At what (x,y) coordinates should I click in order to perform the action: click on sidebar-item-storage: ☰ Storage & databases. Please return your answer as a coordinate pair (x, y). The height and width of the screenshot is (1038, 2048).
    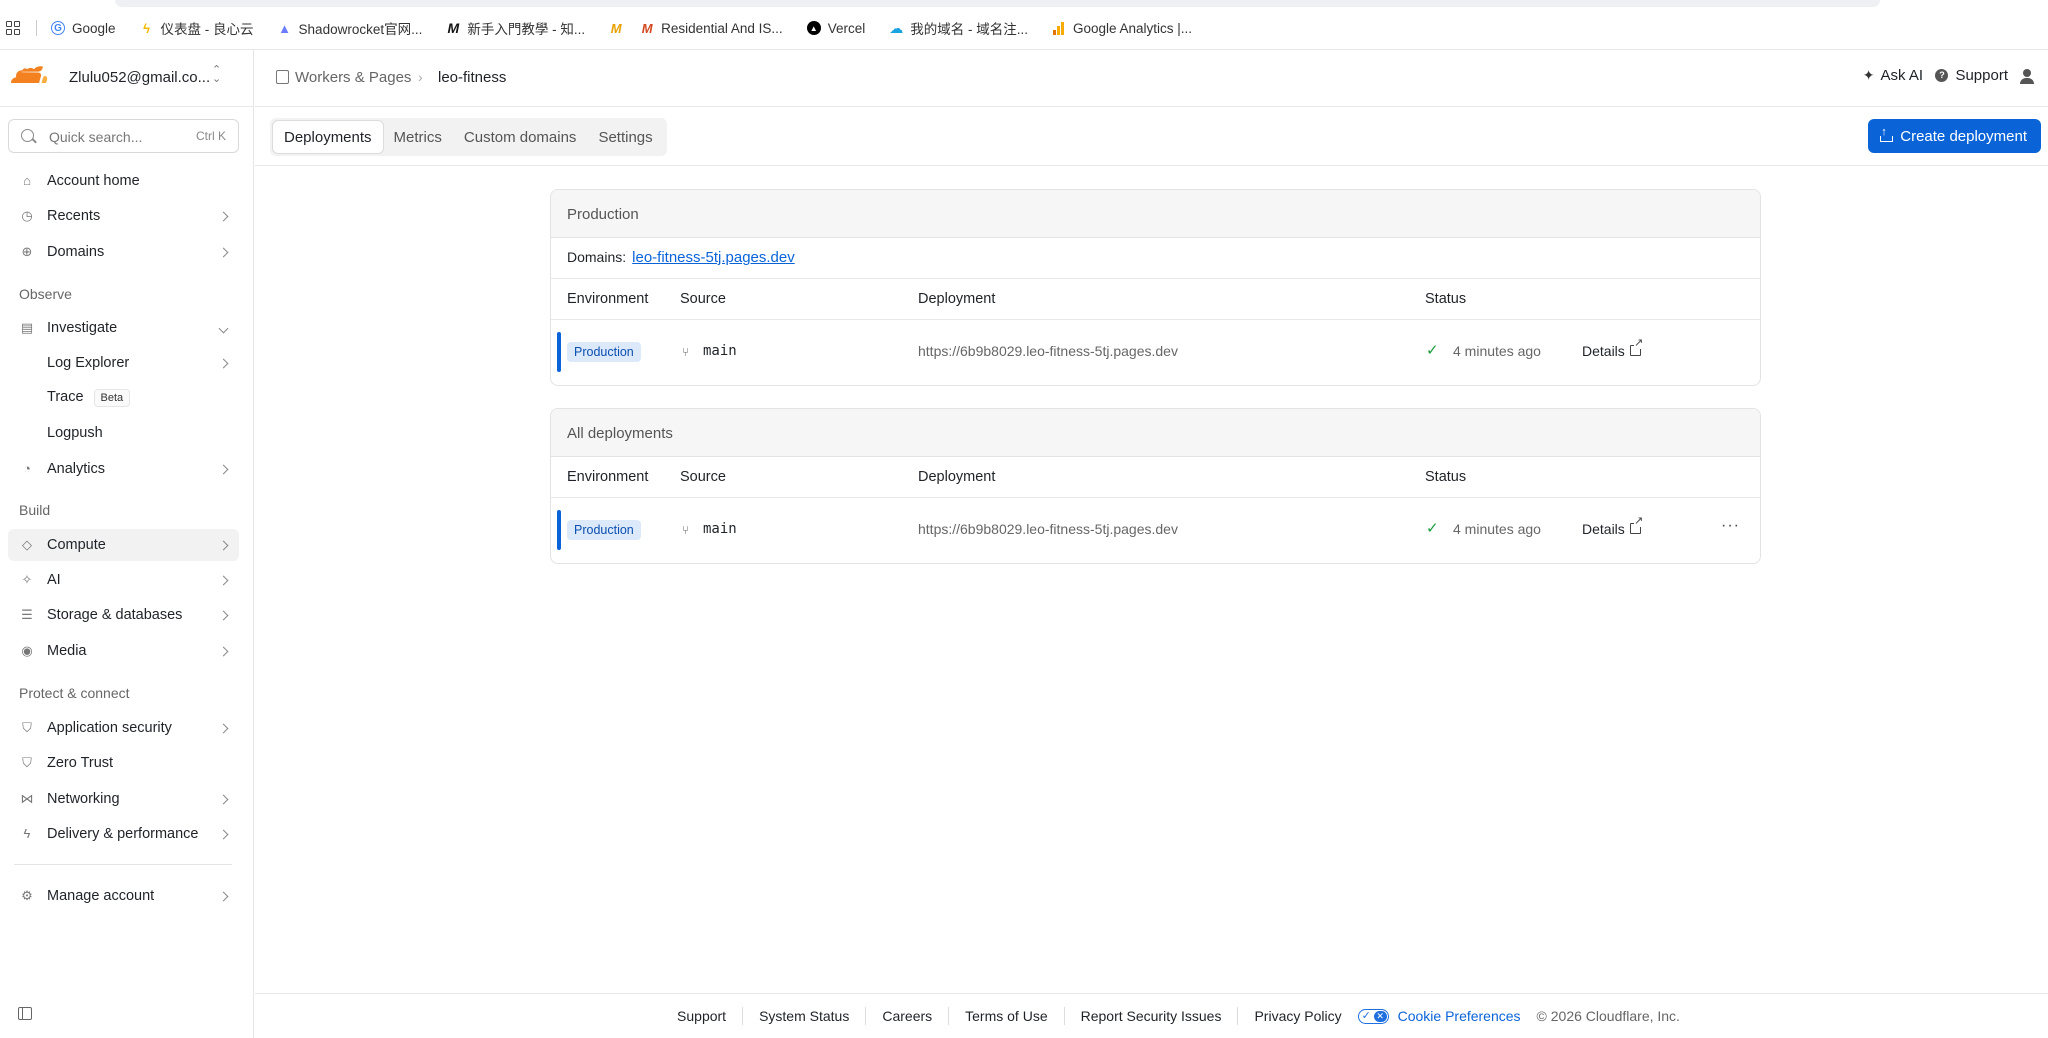
    Looking at the image, I should click on (123, 615).